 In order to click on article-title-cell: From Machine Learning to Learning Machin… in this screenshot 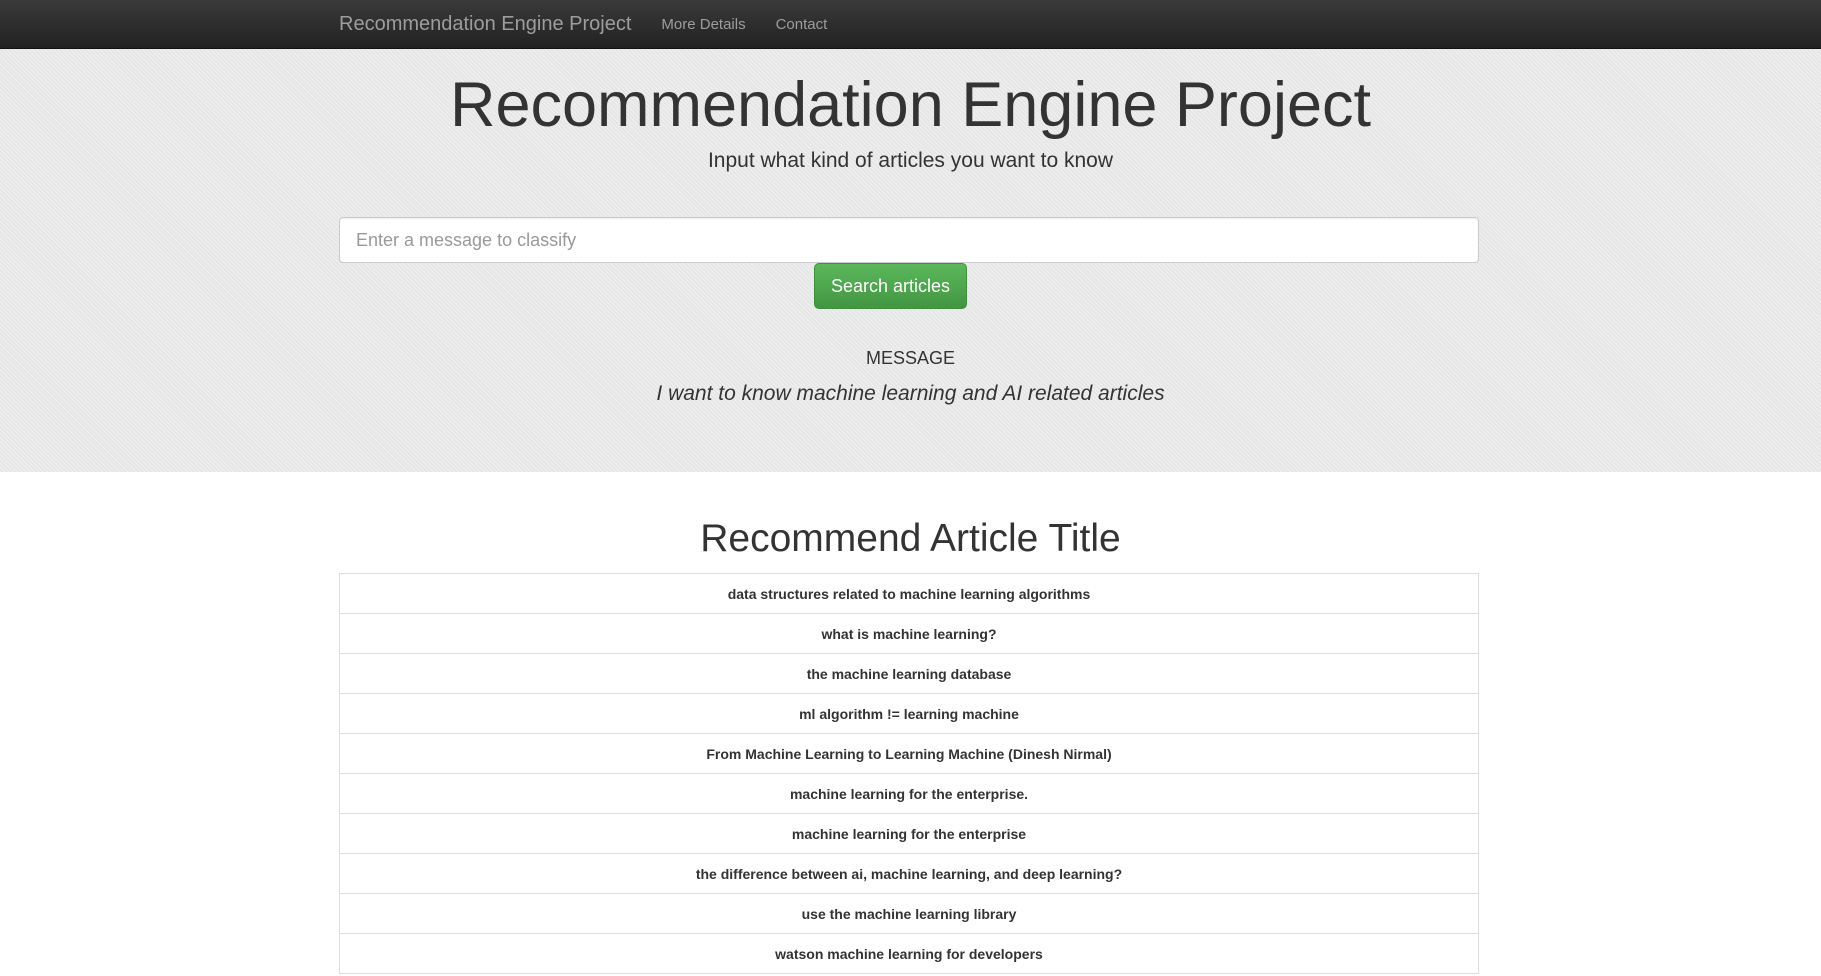, I will do `click(909, 753)`.